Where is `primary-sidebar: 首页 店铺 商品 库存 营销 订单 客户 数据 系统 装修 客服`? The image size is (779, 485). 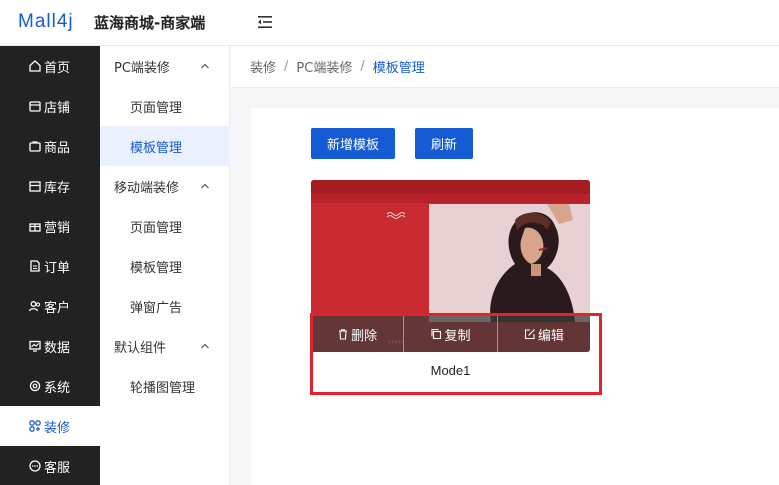 primary-sidebar: 首页 店铺 商品 库存 营销 订单 客户 数据 系统 装修 客服 is located at coordinates (50, 265).